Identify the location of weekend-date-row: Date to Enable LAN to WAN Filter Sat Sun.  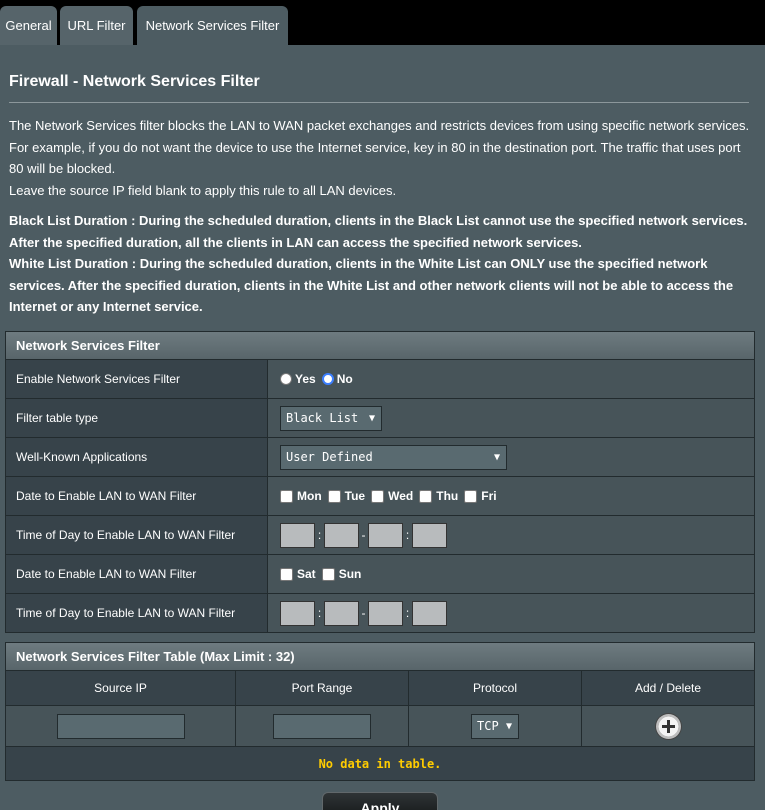
(380, 573).